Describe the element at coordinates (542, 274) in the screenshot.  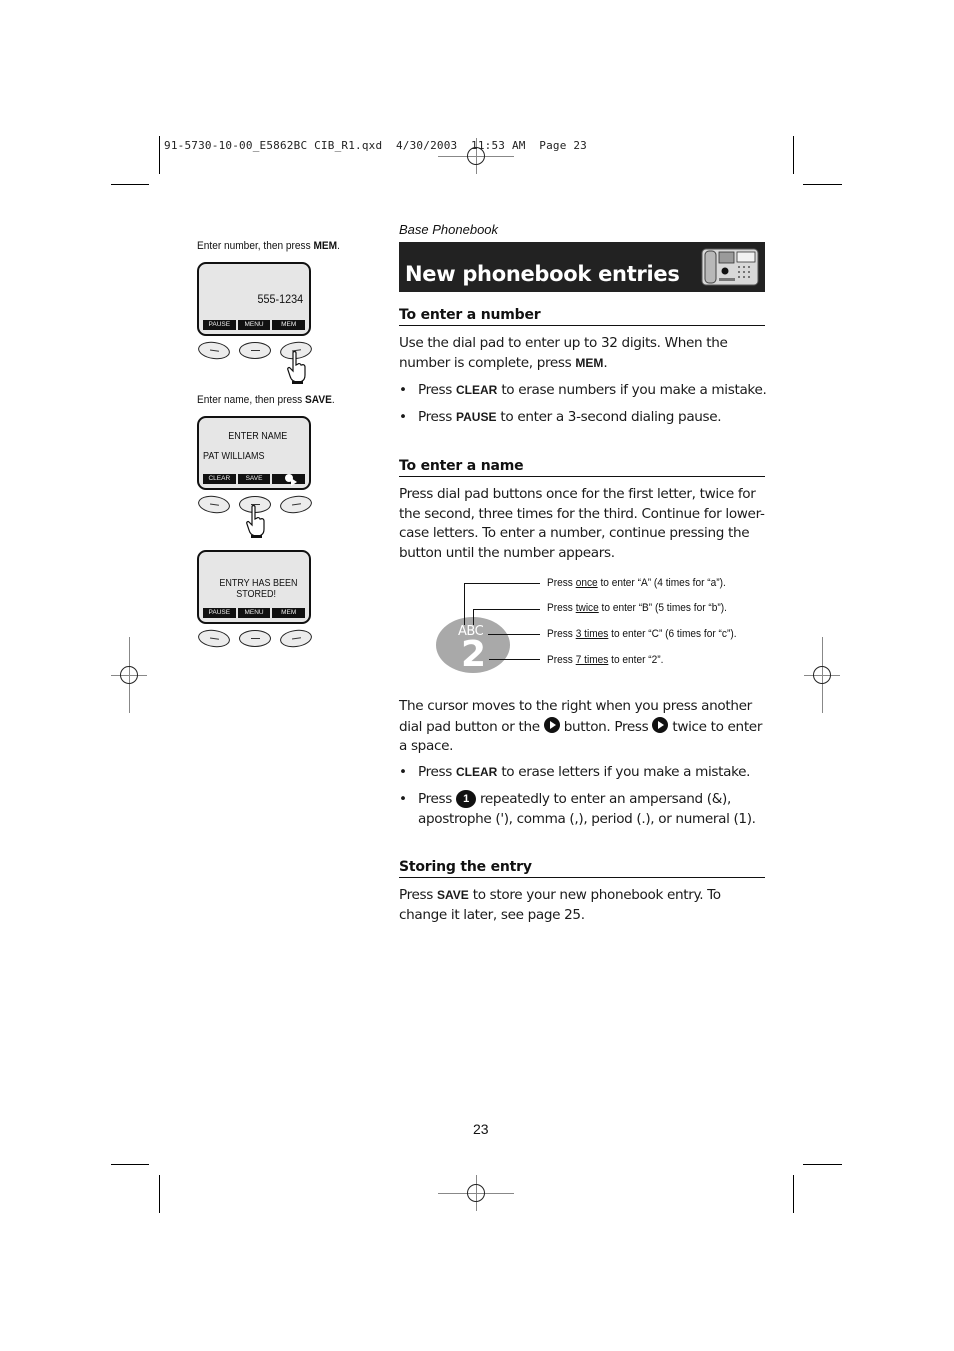
I see `page-title: New phonebook entries` at that location.